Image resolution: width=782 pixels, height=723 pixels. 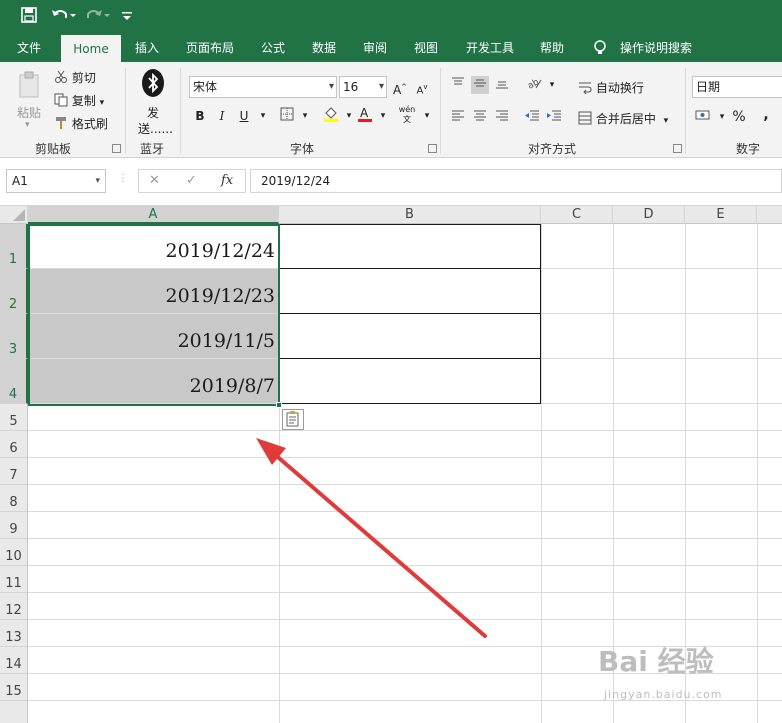 I want to click on annotation-arrow-icon, so click(x=371, y=538).